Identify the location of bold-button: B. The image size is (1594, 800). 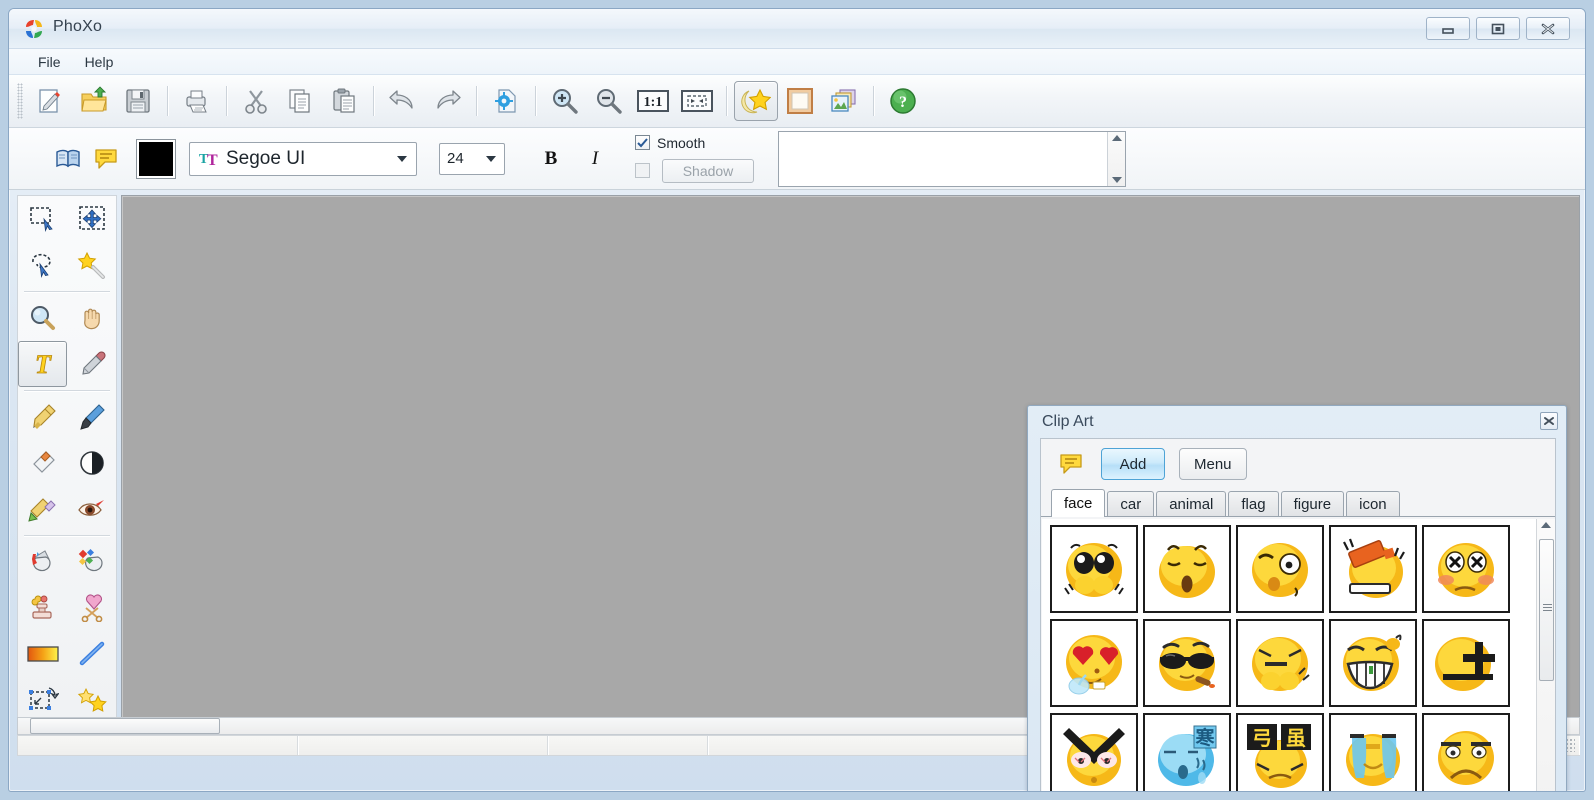
(551, 159).